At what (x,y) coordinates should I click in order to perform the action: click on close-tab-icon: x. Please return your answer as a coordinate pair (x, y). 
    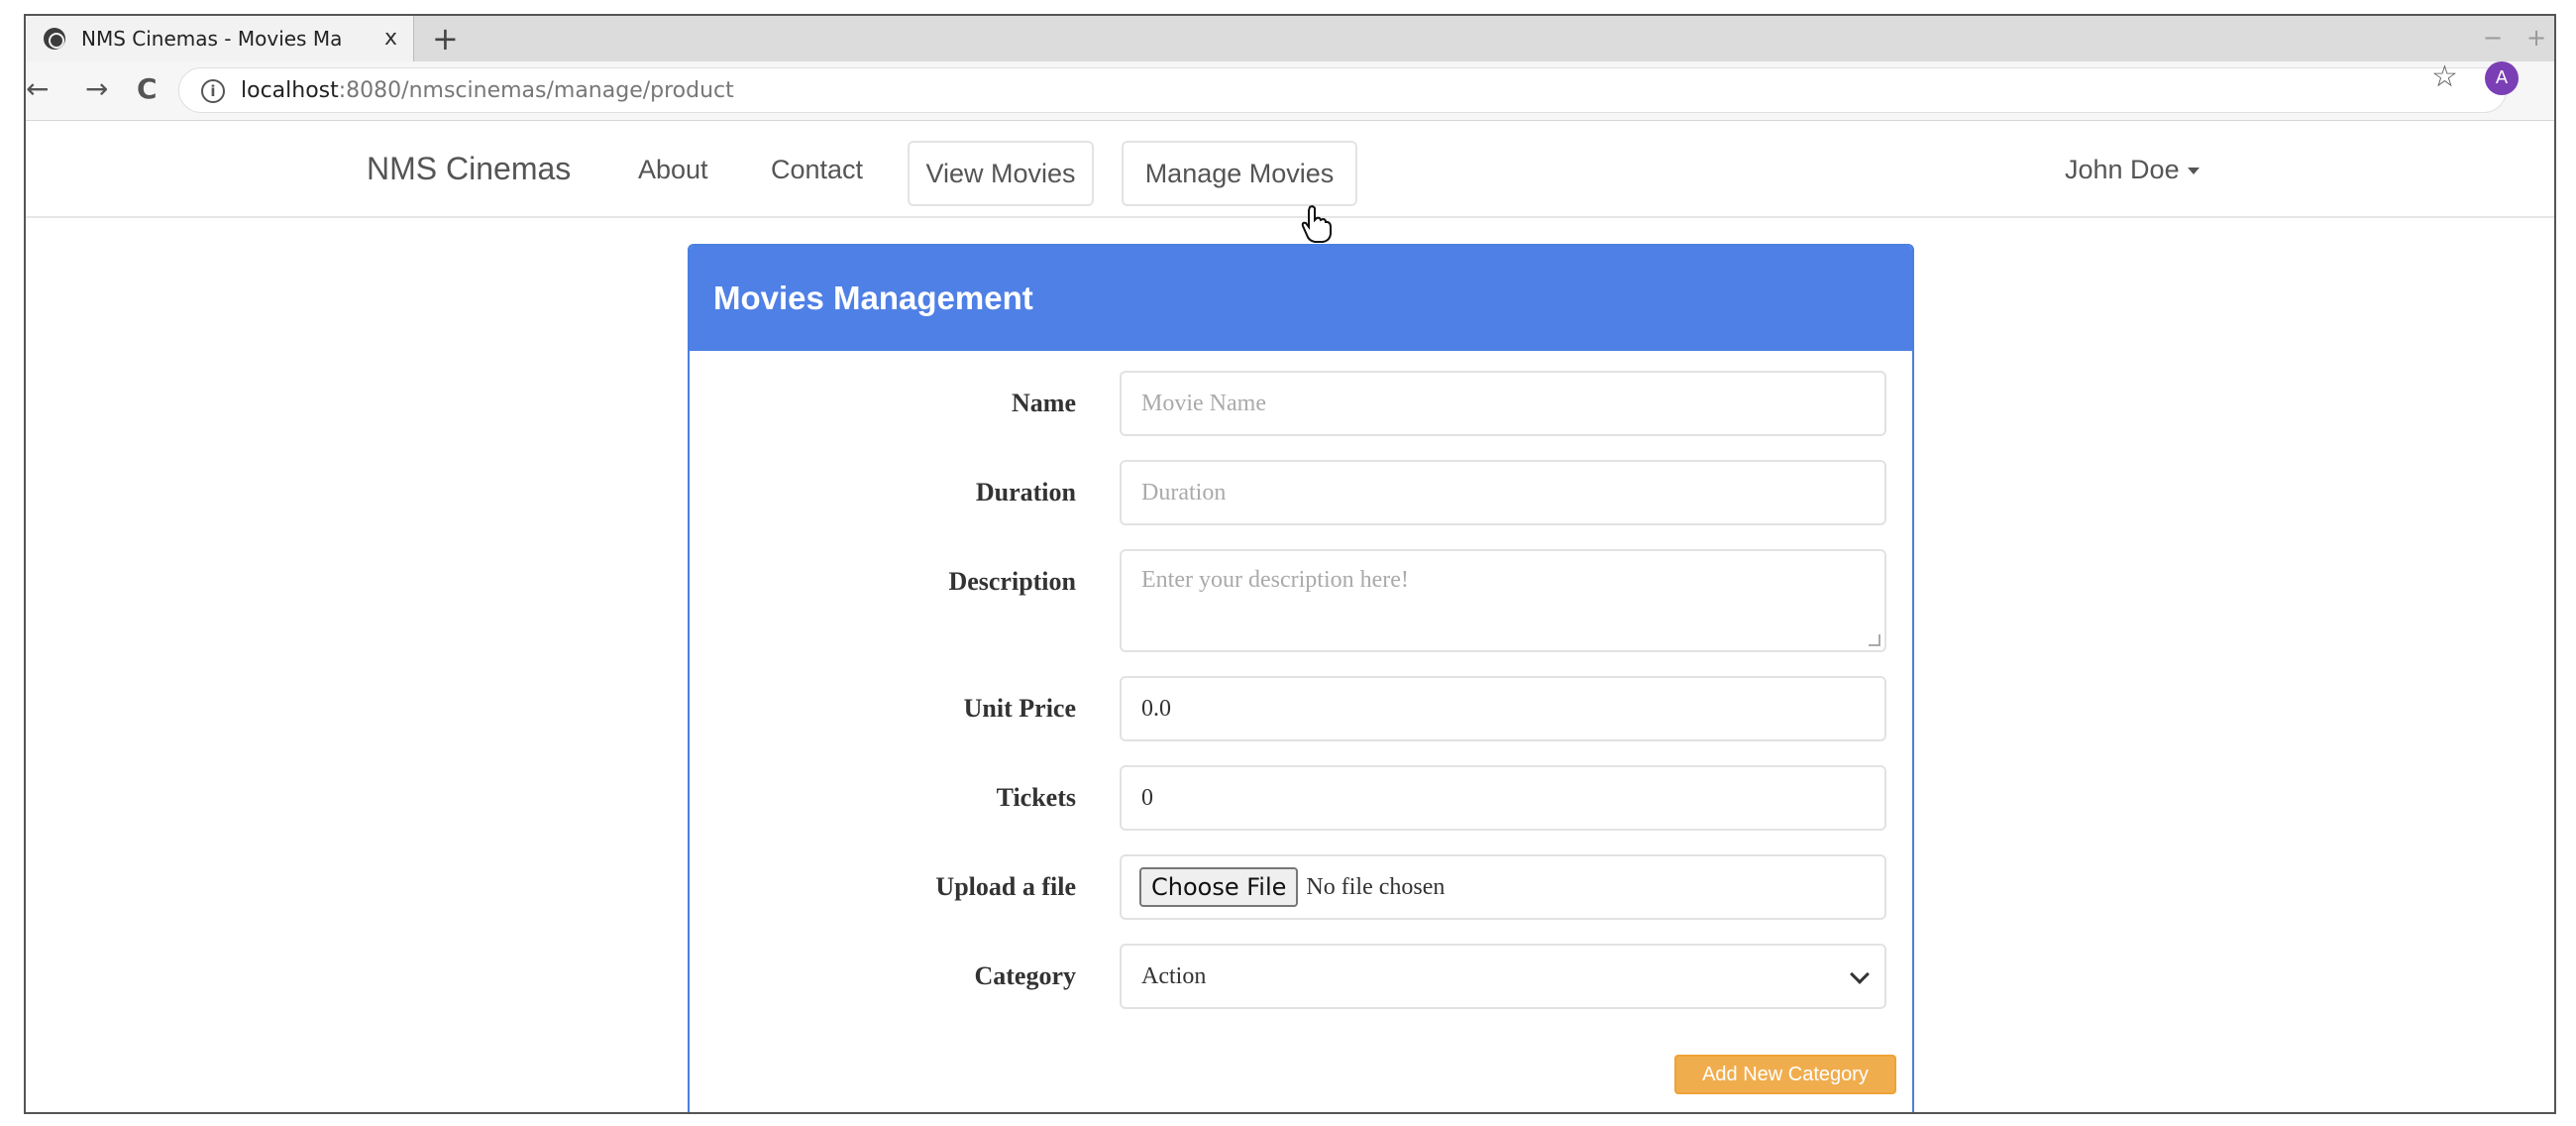
    Looking at the image, I should click on (391, 38).